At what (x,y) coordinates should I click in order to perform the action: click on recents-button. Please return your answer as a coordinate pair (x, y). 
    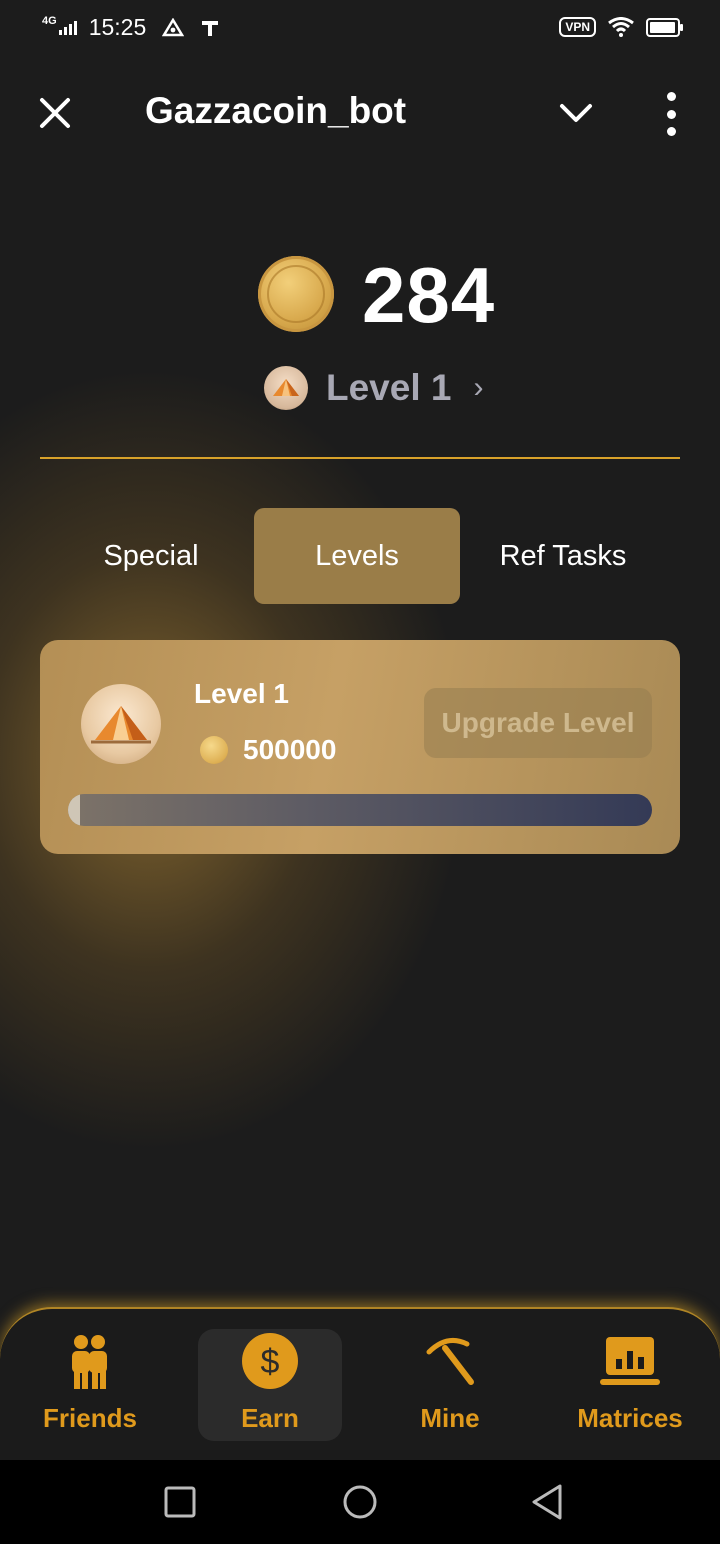
    Looking at the image, I should click on (180, 1502).